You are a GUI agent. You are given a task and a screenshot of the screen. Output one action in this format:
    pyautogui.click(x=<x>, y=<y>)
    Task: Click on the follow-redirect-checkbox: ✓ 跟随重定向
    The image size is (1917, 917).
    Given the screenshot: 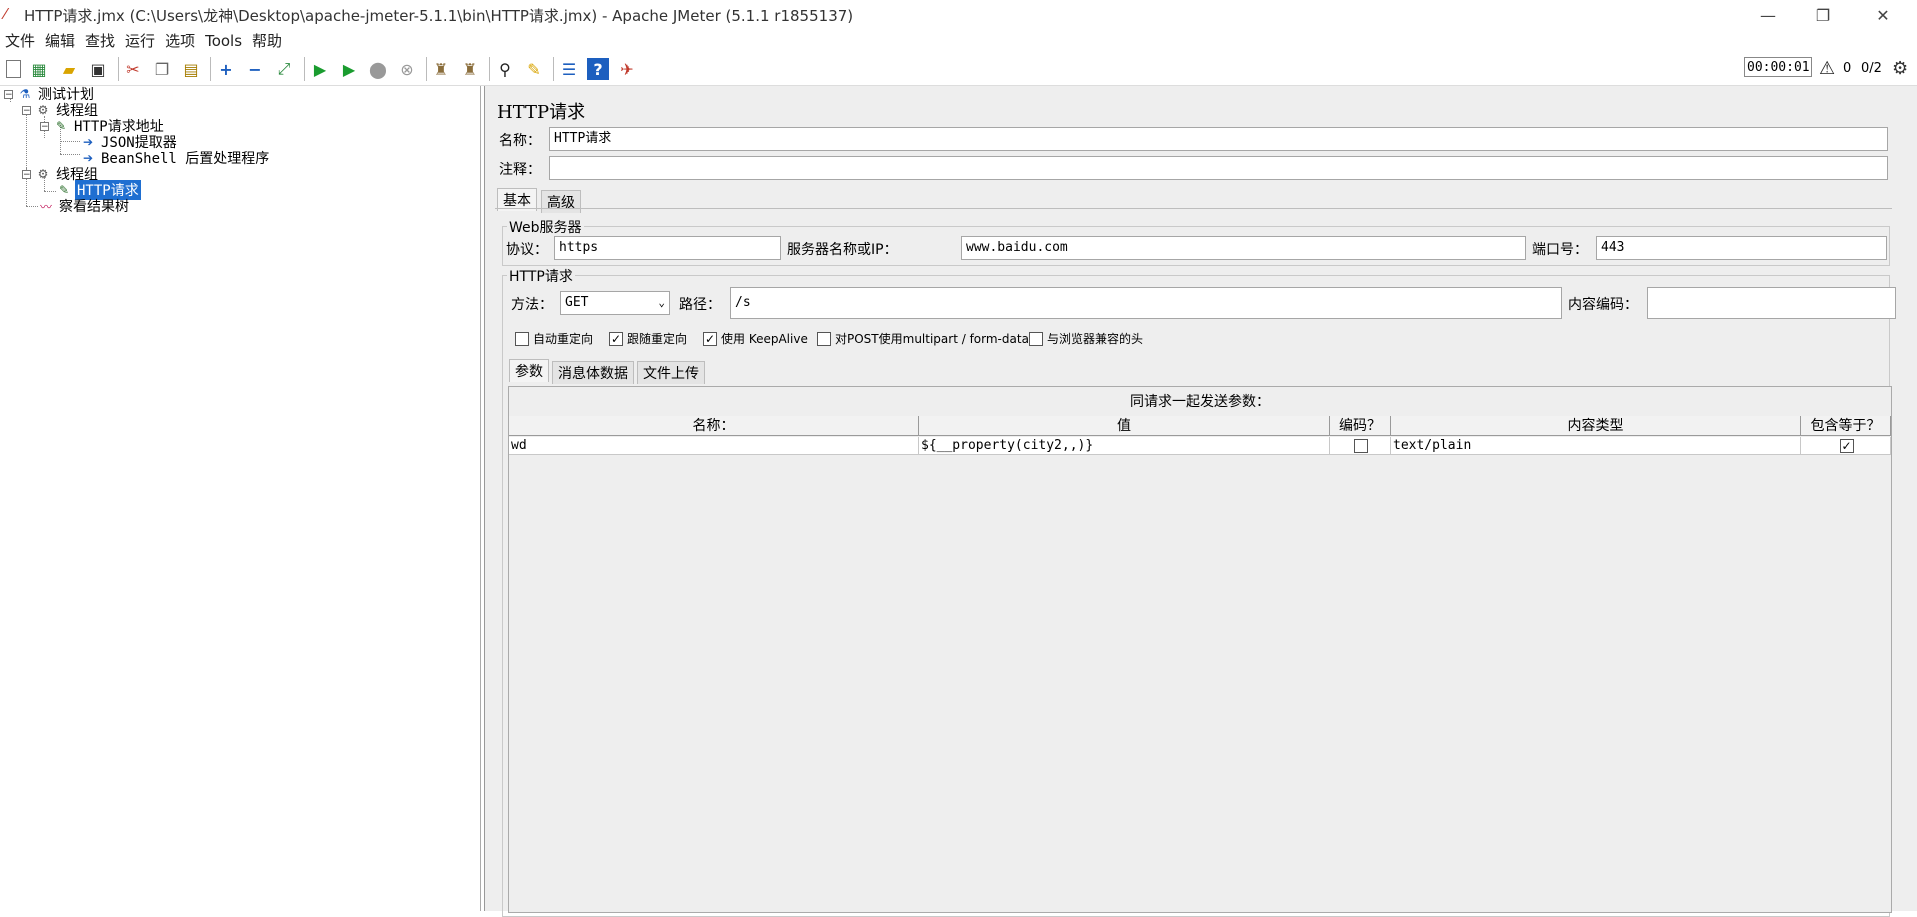 What is the action you would take?
    pyautogui.click(x=648, y=338)
    